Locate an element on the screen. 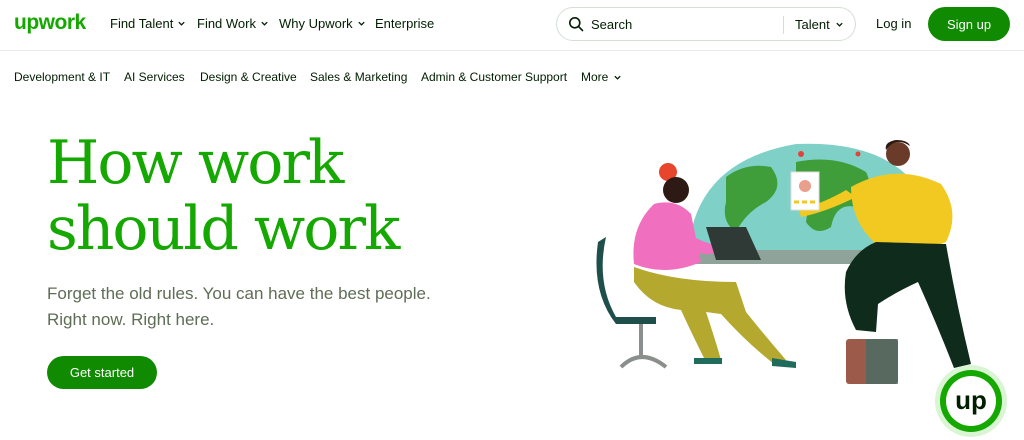 Image resolution: width=1024 pixels, height=440 pixels. hero-subtitle-line2: Right now. Right here. is located at coordinates (131, 319).